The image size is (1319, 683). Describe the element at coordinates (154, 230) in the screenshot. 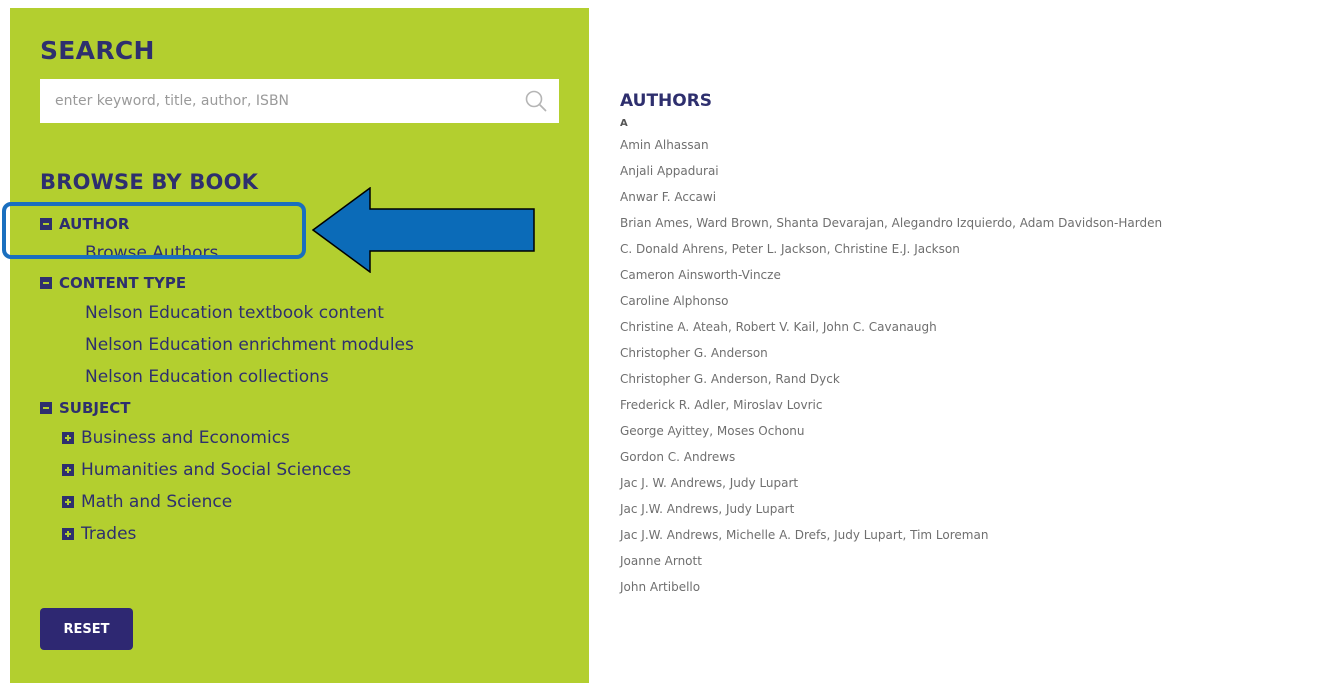

I see `highlight-annotation-box` at that location.